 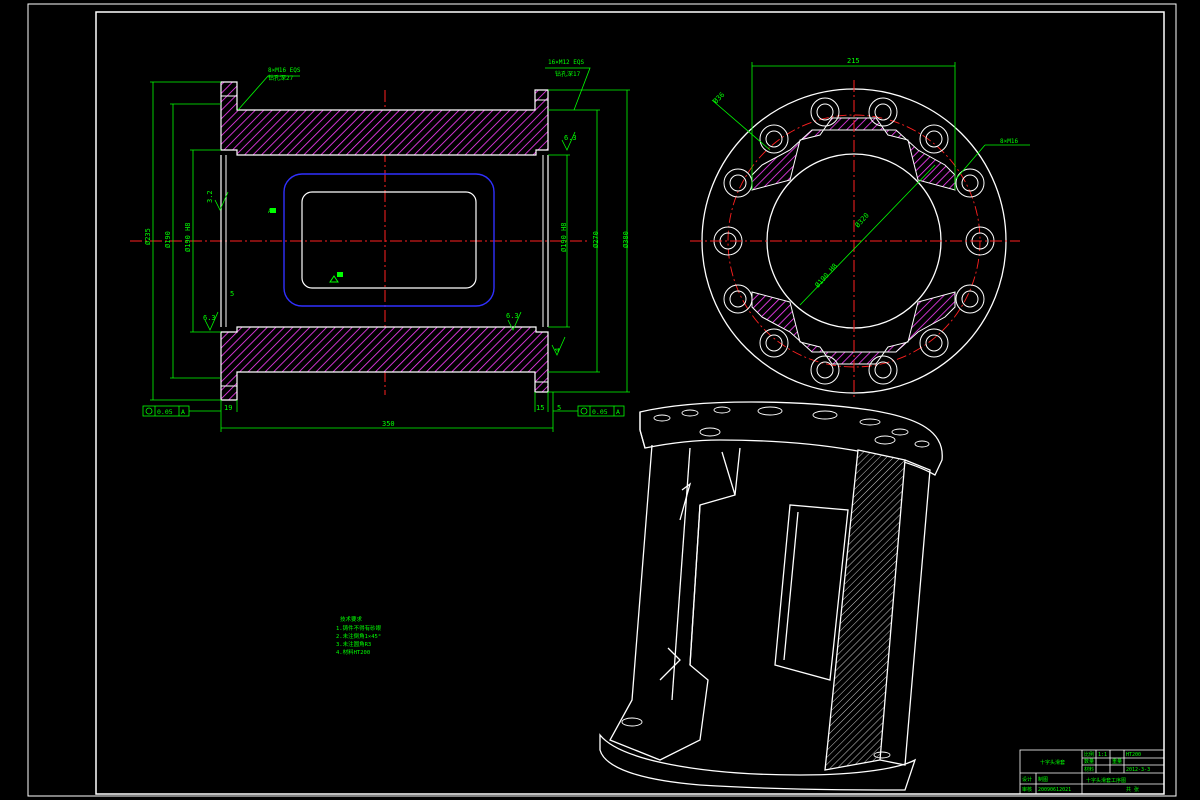 I want to click on title-drawing-name: 十字头滑套工序图, so click(x=1106, y=780).